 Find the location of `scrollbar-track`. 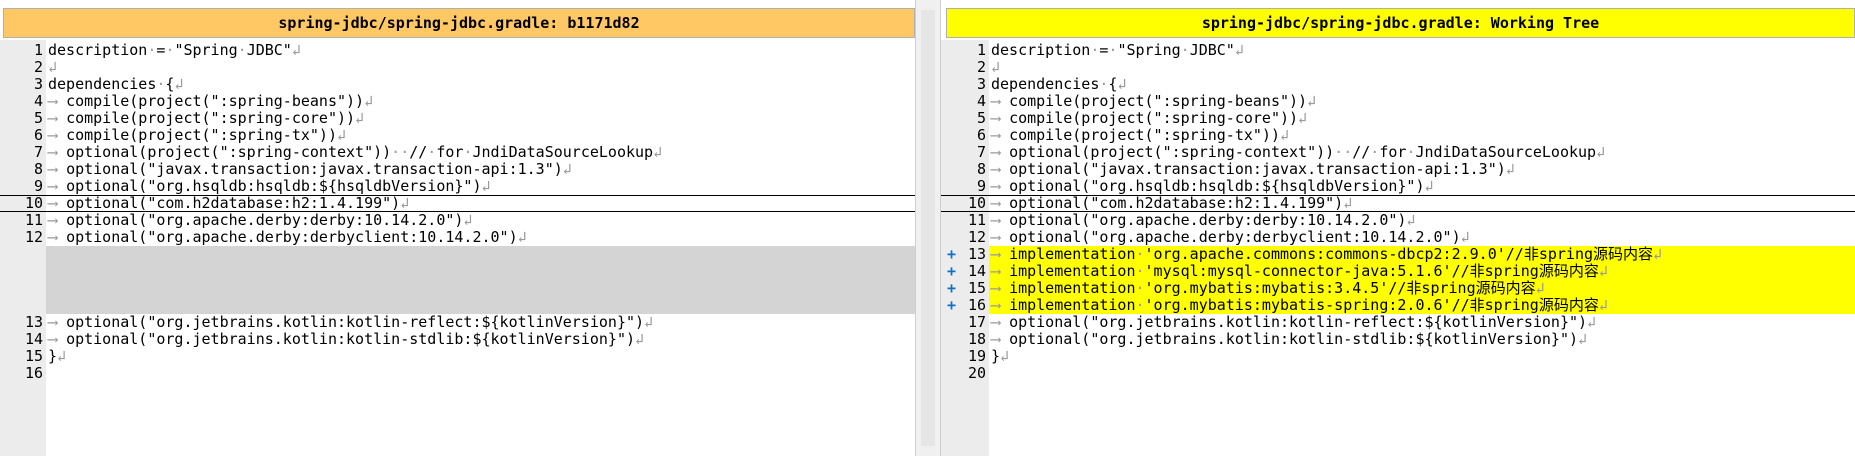

scrollbar-track is located at coordinates (928, 228).